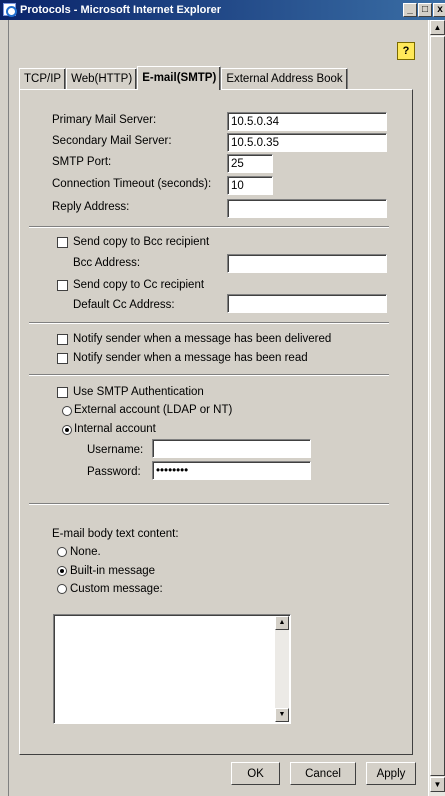 The height and width of the screenshot is (796, 445). I want to click on cancel-button: Cancel, so click(323, 773).